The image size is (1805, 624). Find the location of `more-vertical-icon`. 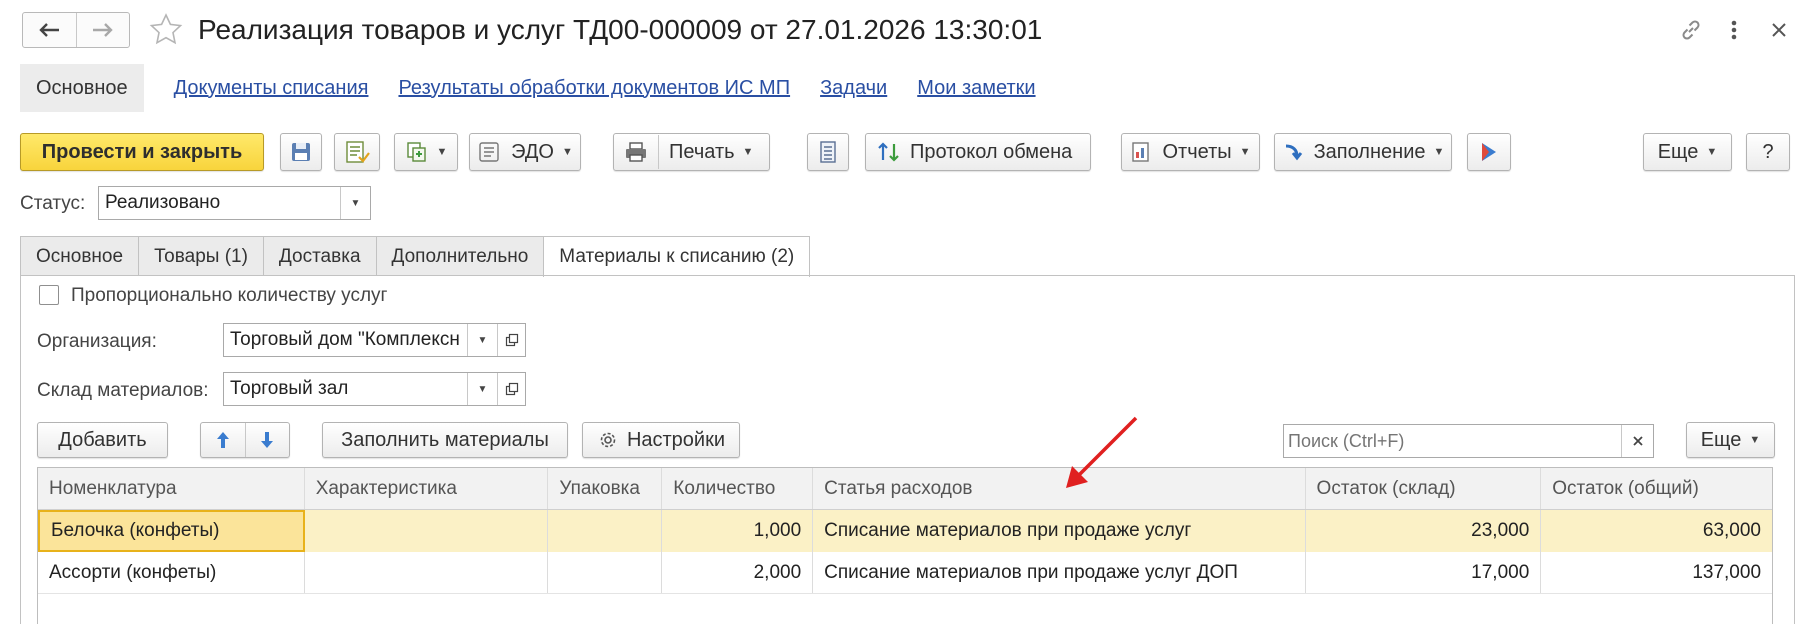

more-vertical-icon is located at coordinates (1734, 30).